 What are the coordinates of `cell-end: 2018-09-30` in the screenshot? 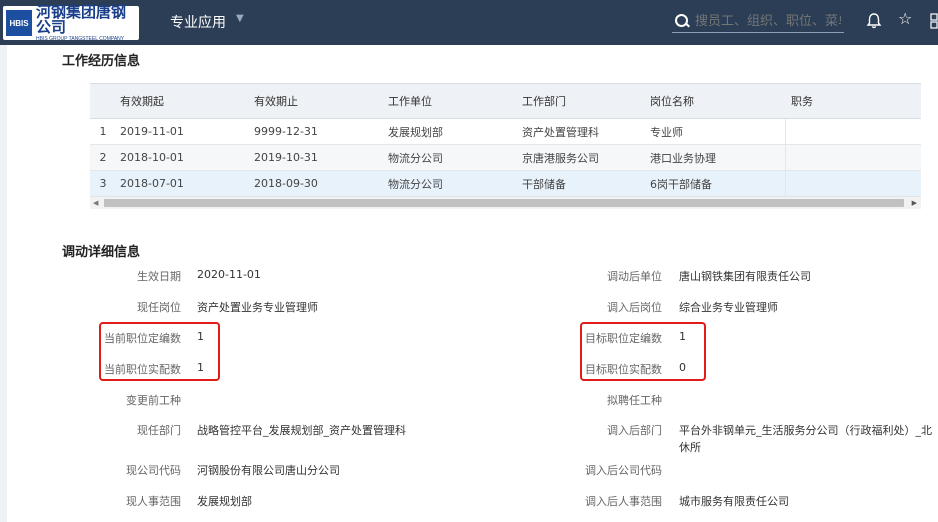 It's located at (317, 183).